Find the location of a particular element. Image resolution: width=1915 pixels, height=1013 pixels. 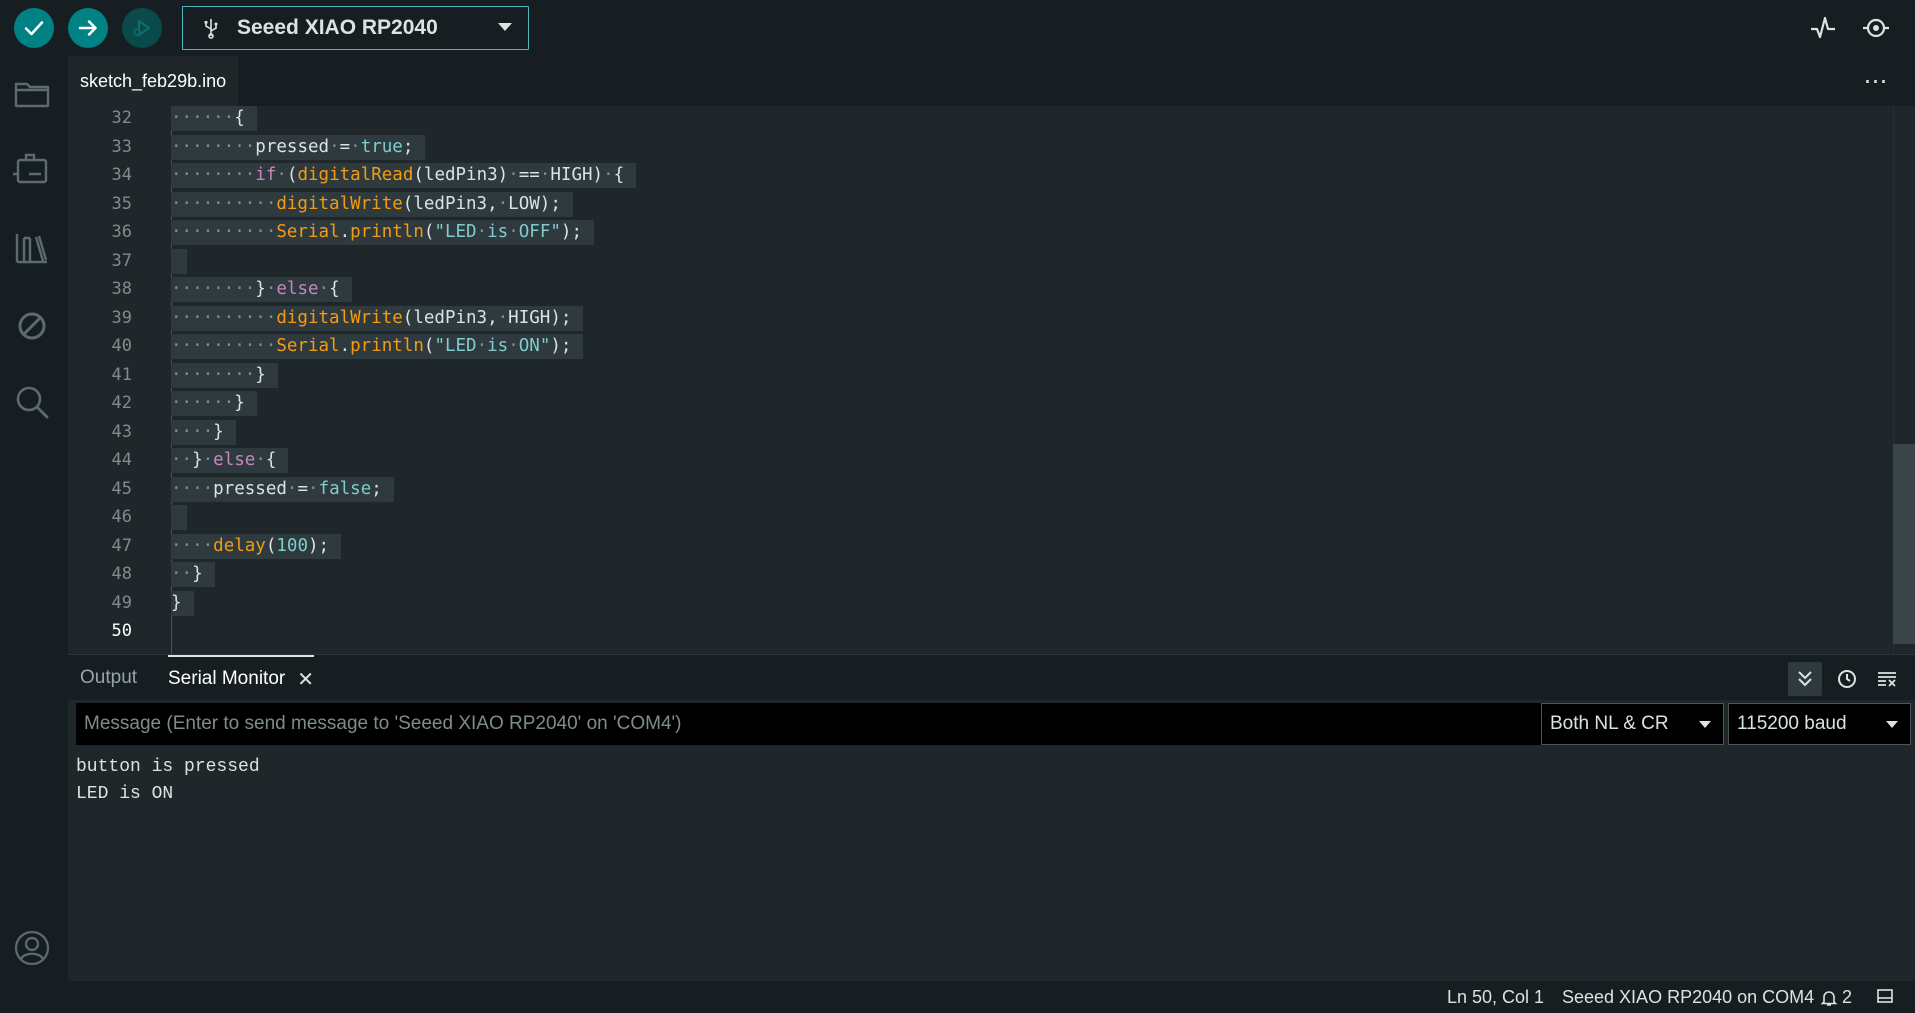

line-number: 45 is located at coordinates (121, 488).